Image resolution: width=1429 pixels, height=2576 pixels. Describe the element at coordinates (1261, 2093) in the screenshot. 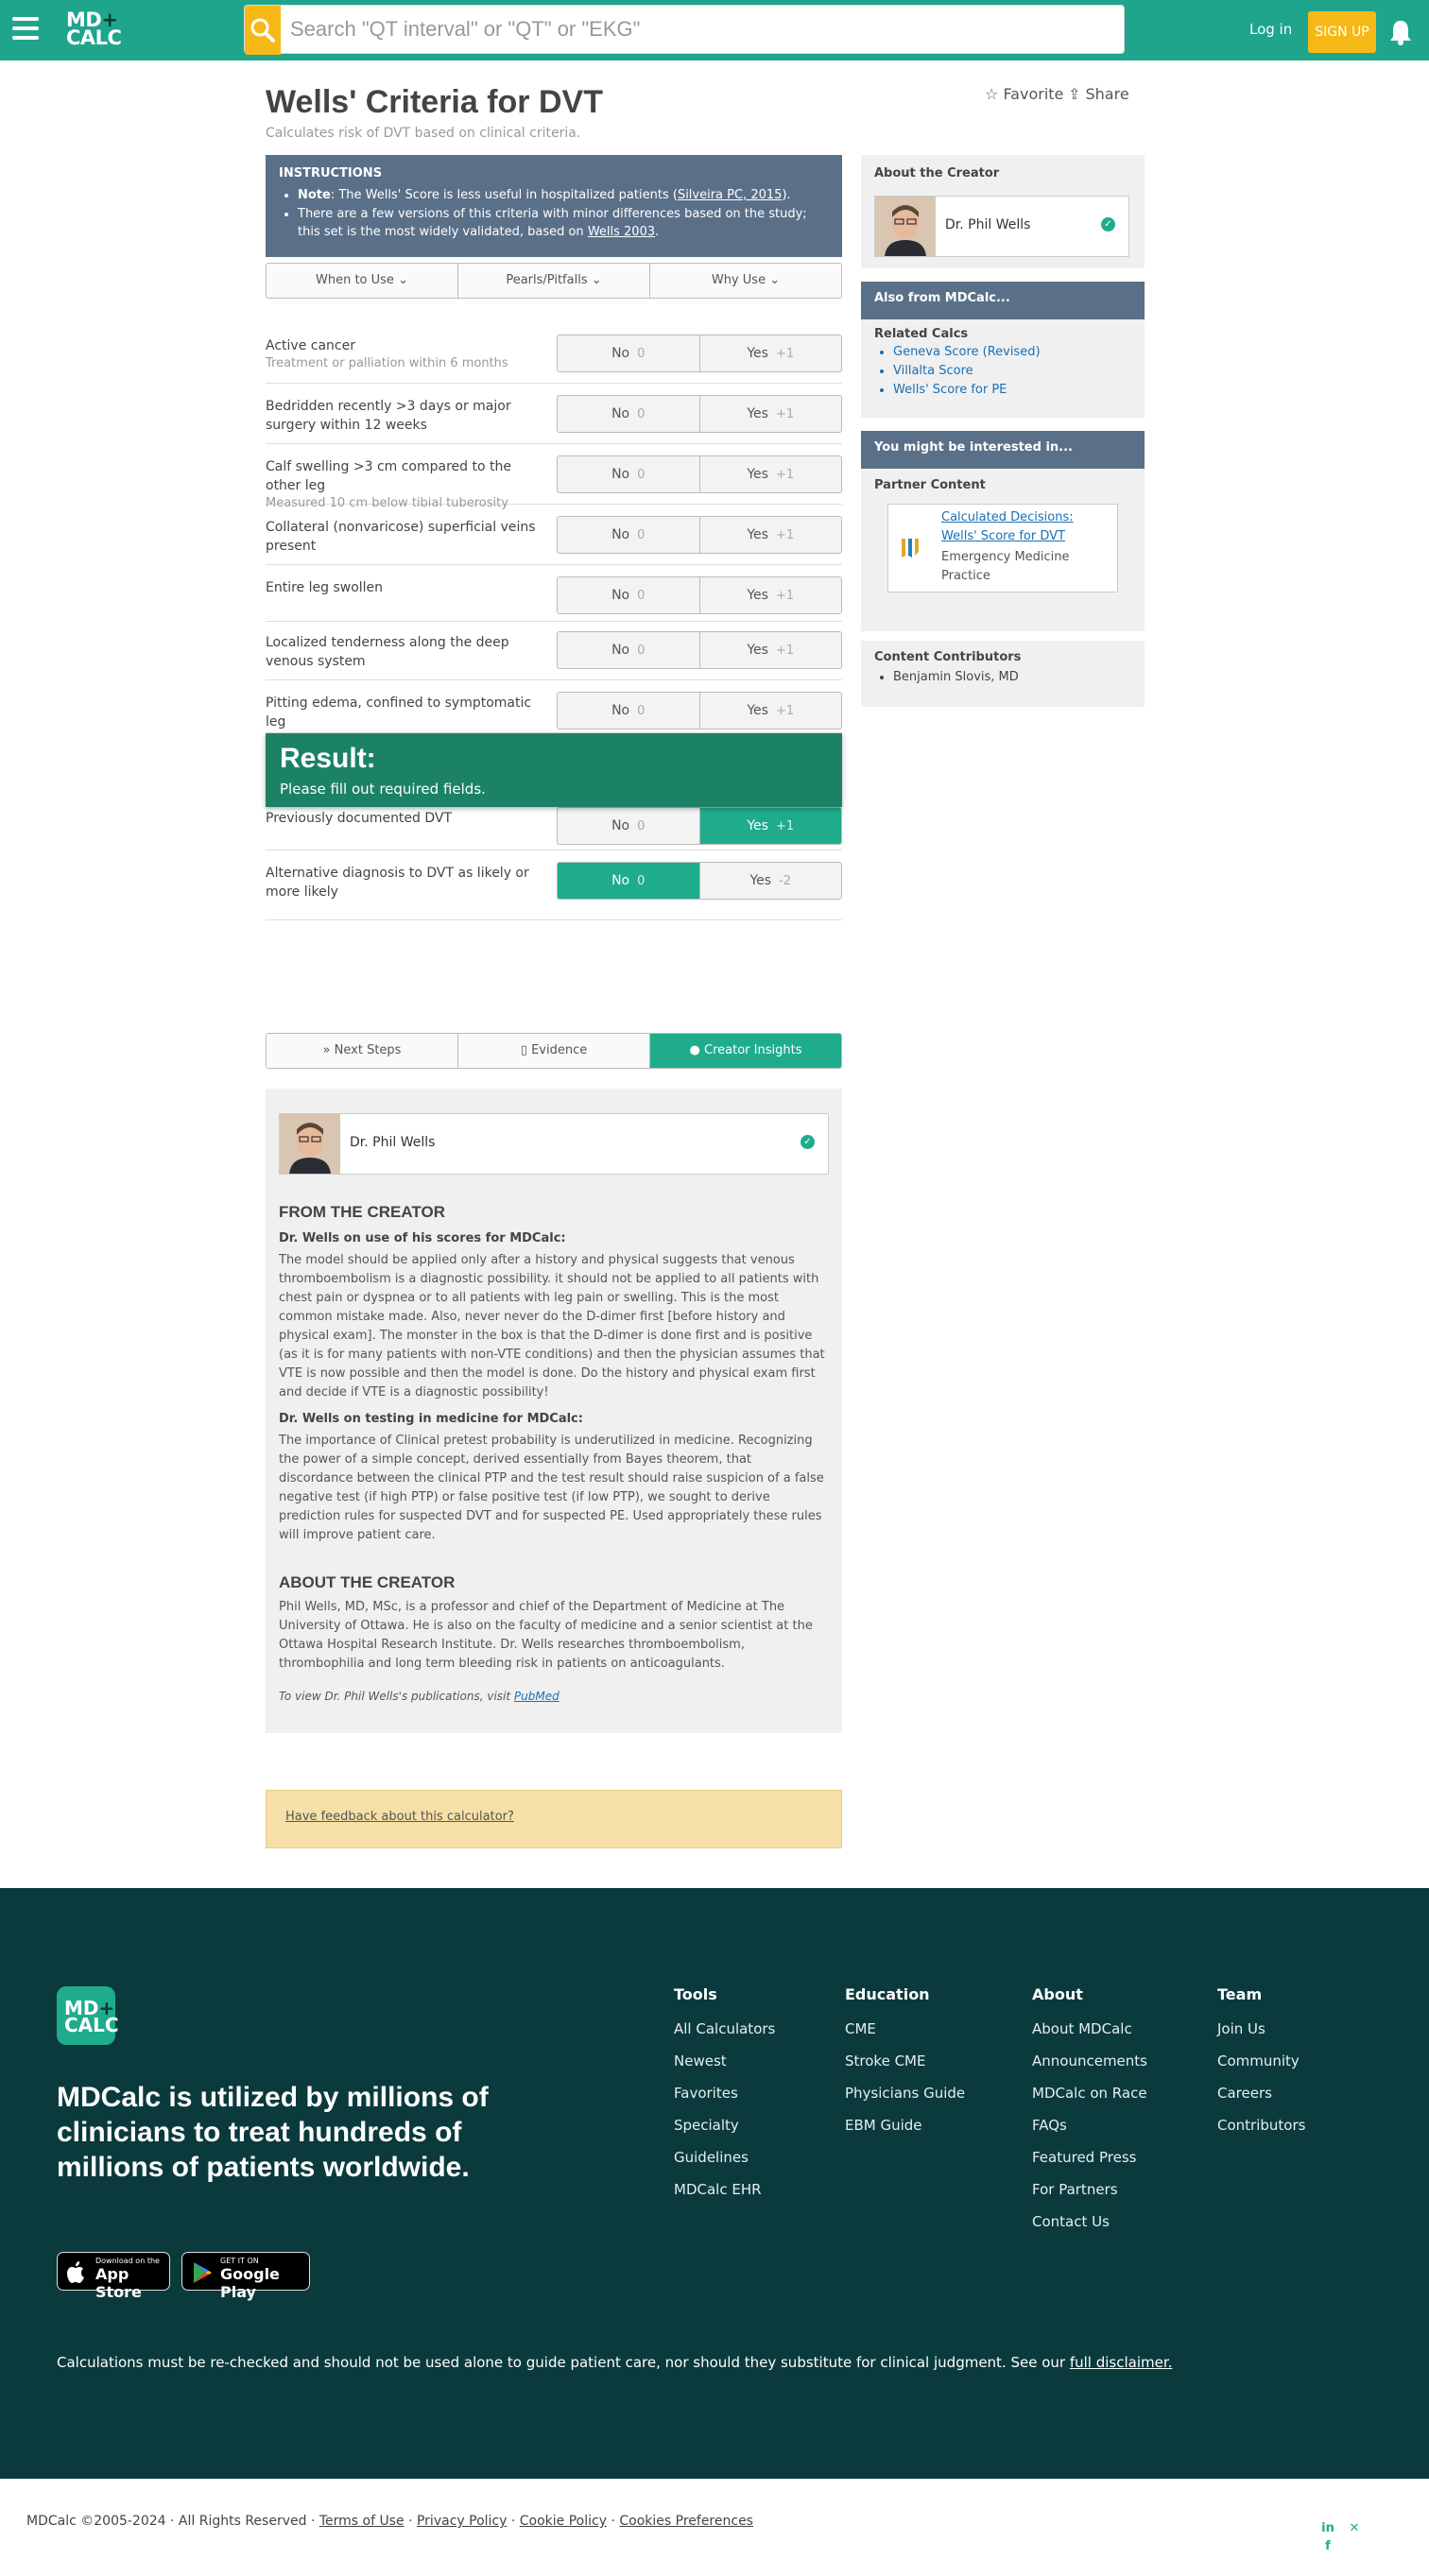

I see `footer-link: Careers` at that location.